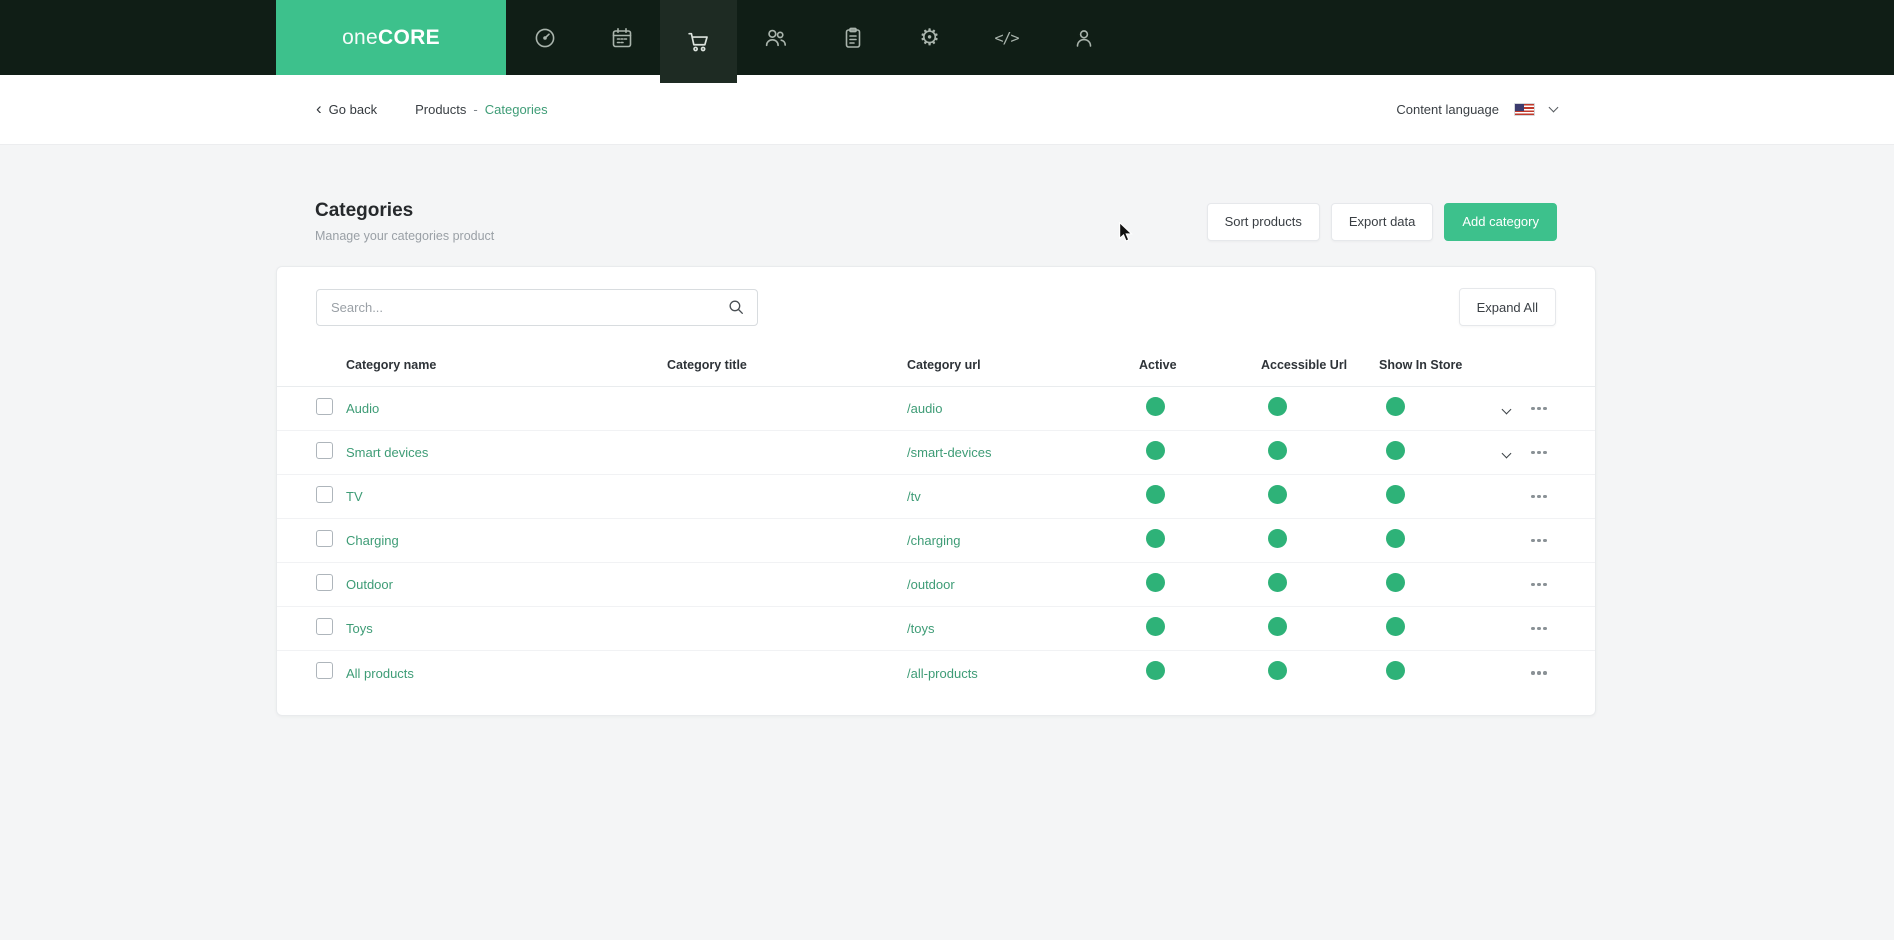 The image size is (1894, 940). I want to click on search-box, so click(537, 307).